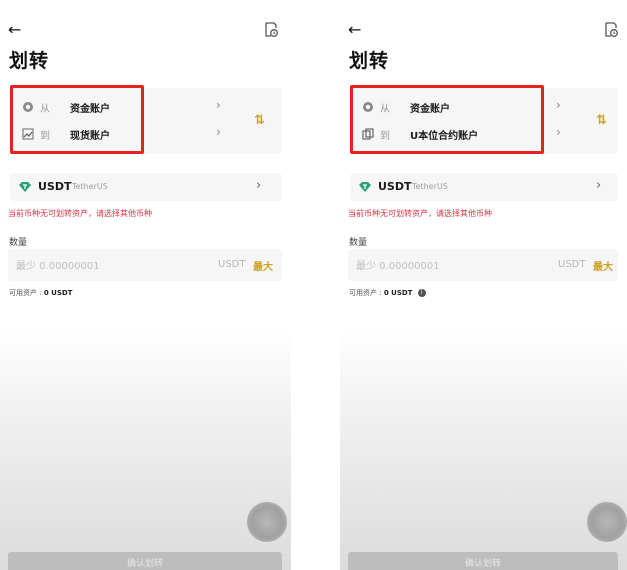 The image size is (627, 570). I want to click on transfer-accounts-card: 从 资金账户 › 到 现货账户 › ⇅, so click(146, 119).